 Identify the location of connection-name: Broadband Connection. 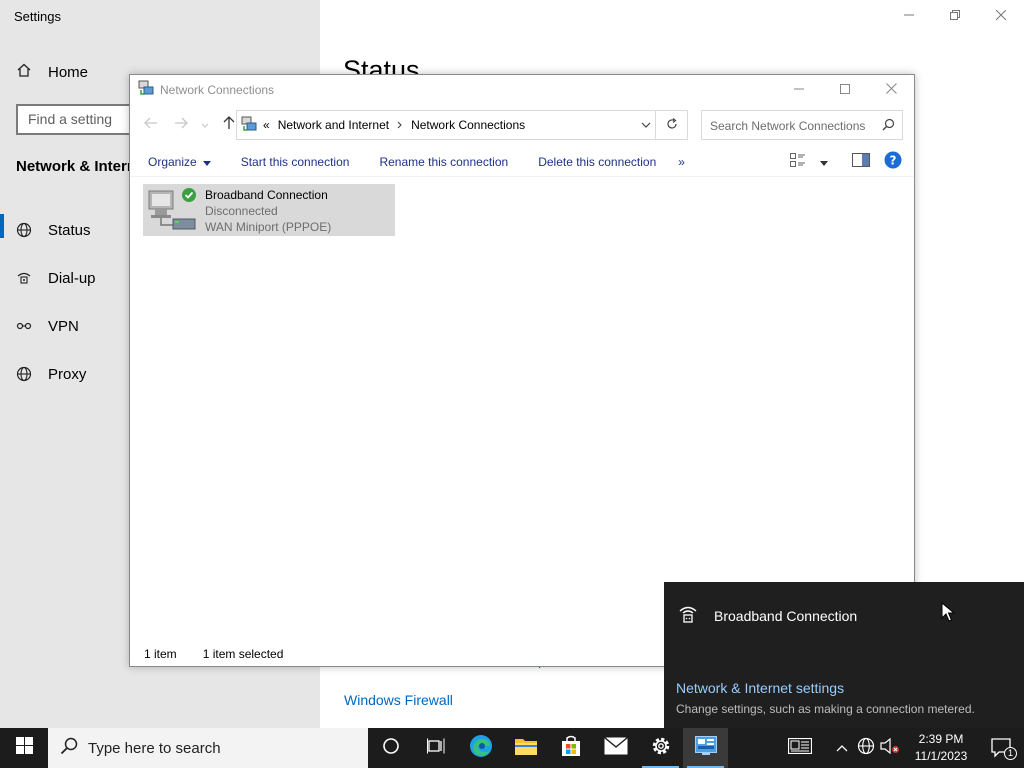
(266, 195).